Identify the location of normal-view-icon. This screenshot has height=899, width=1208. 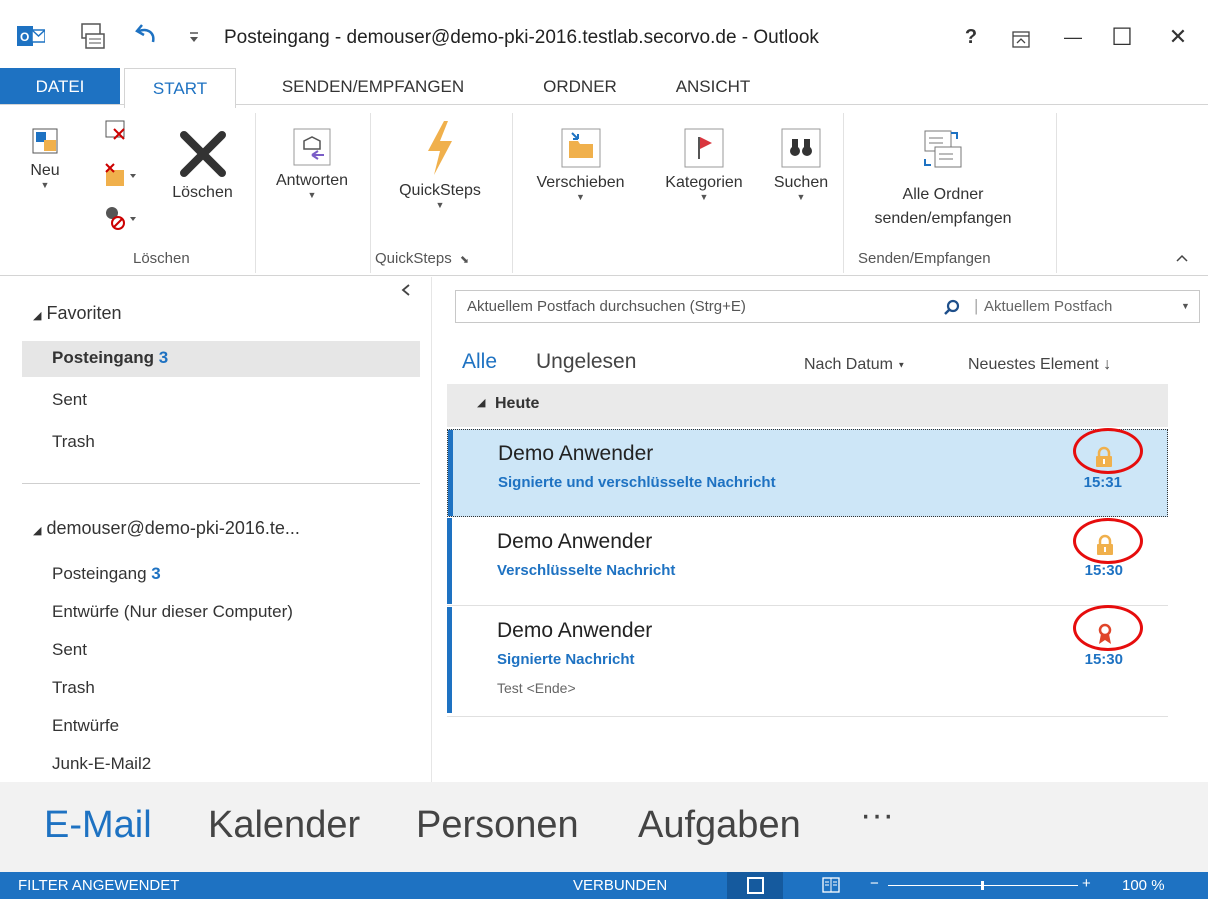
(755, 885).